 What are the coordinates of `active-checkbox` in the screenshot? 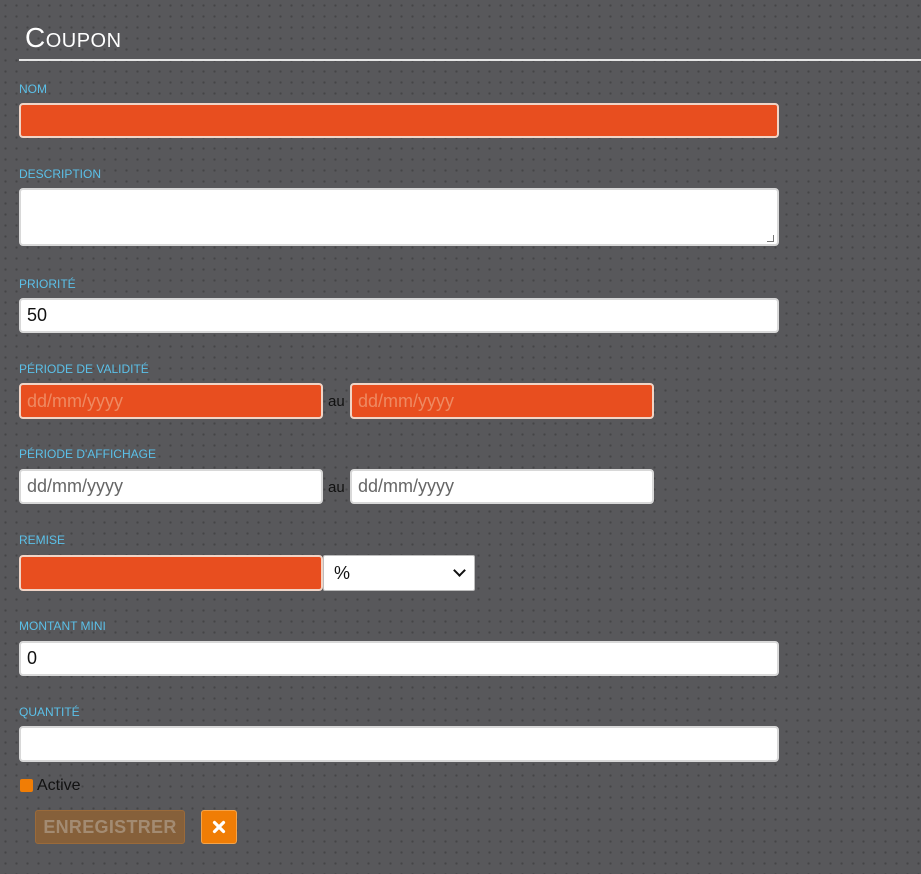 It's located at (26, 785).